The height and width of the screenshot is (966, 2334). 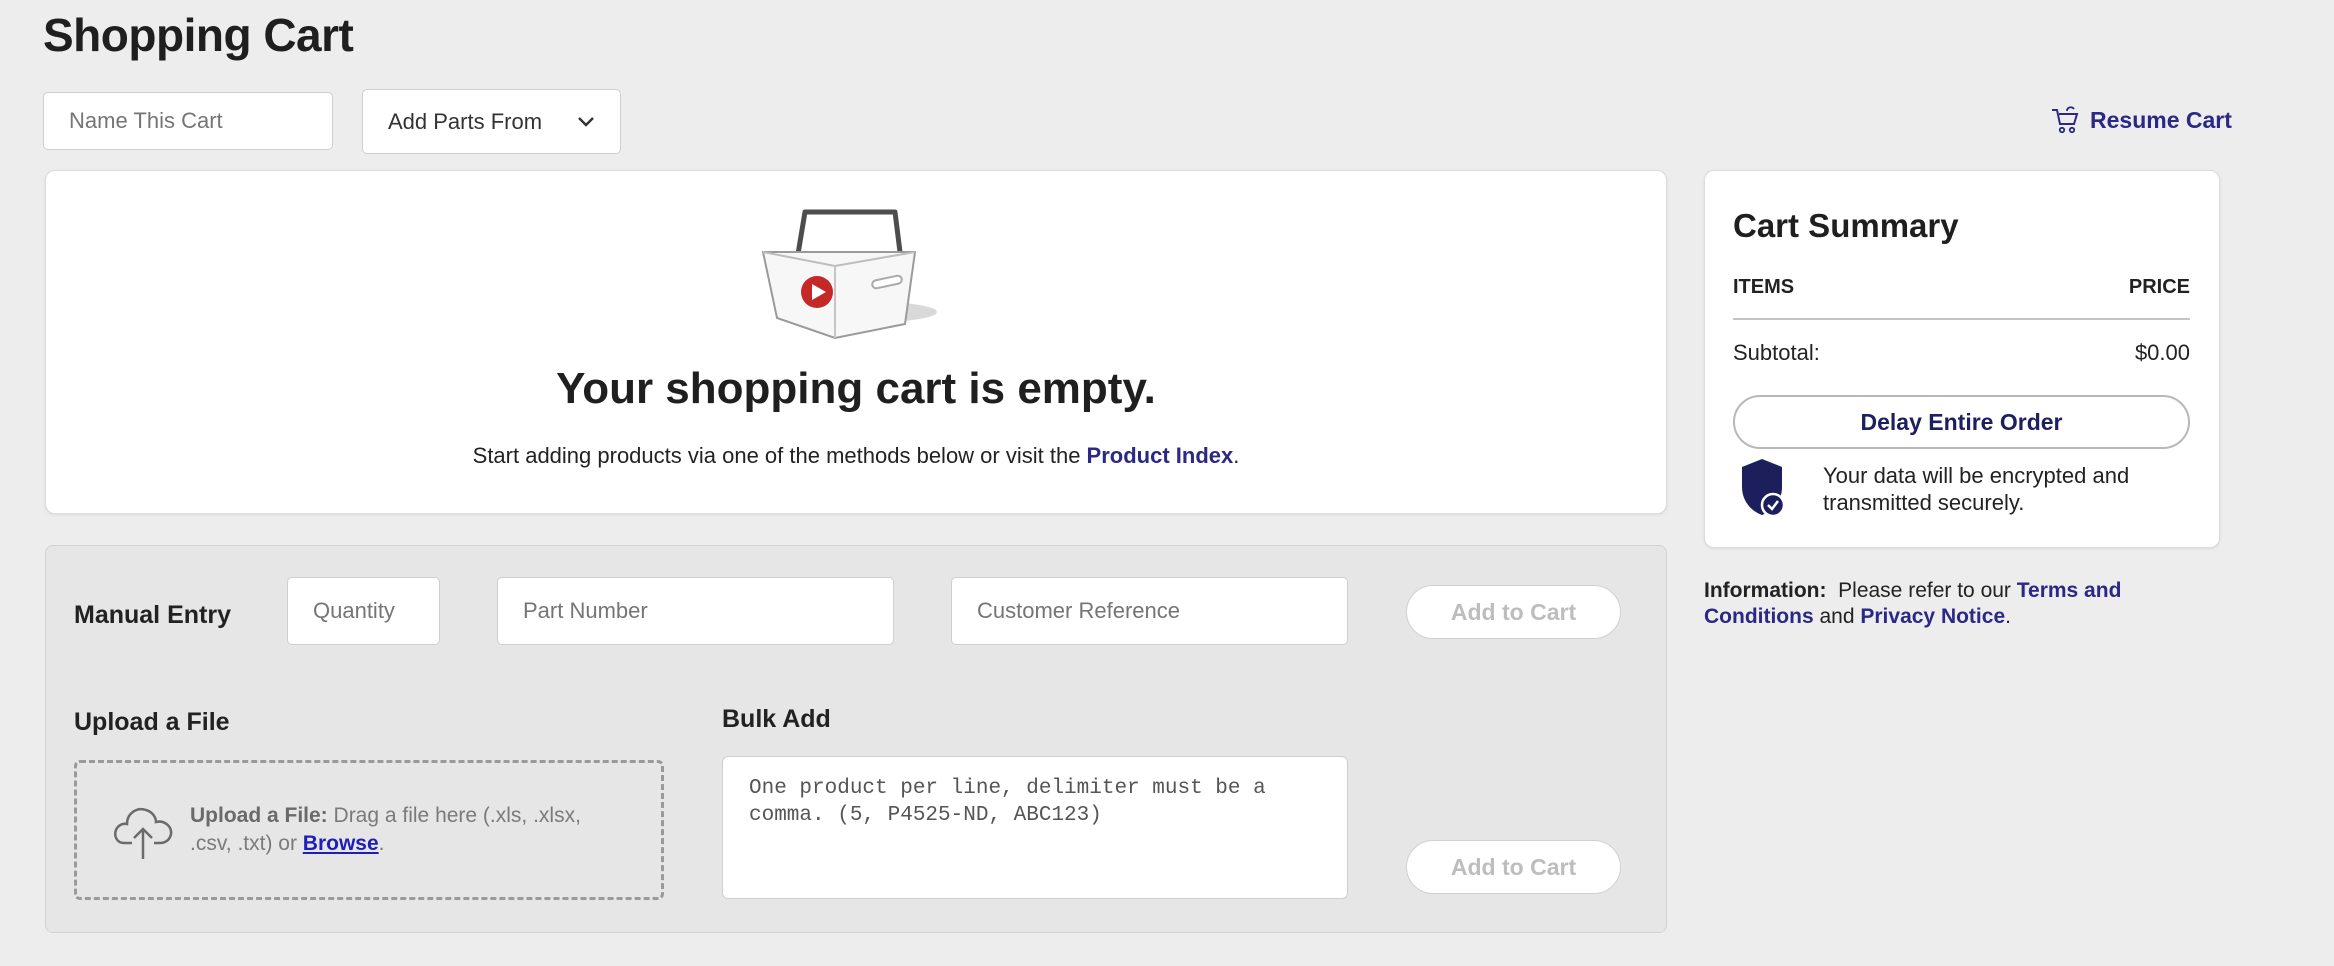 What do you see at coordinates (188, 121) in the screenshot?
I see `cart-name-input` at bounding box center [188, 121].